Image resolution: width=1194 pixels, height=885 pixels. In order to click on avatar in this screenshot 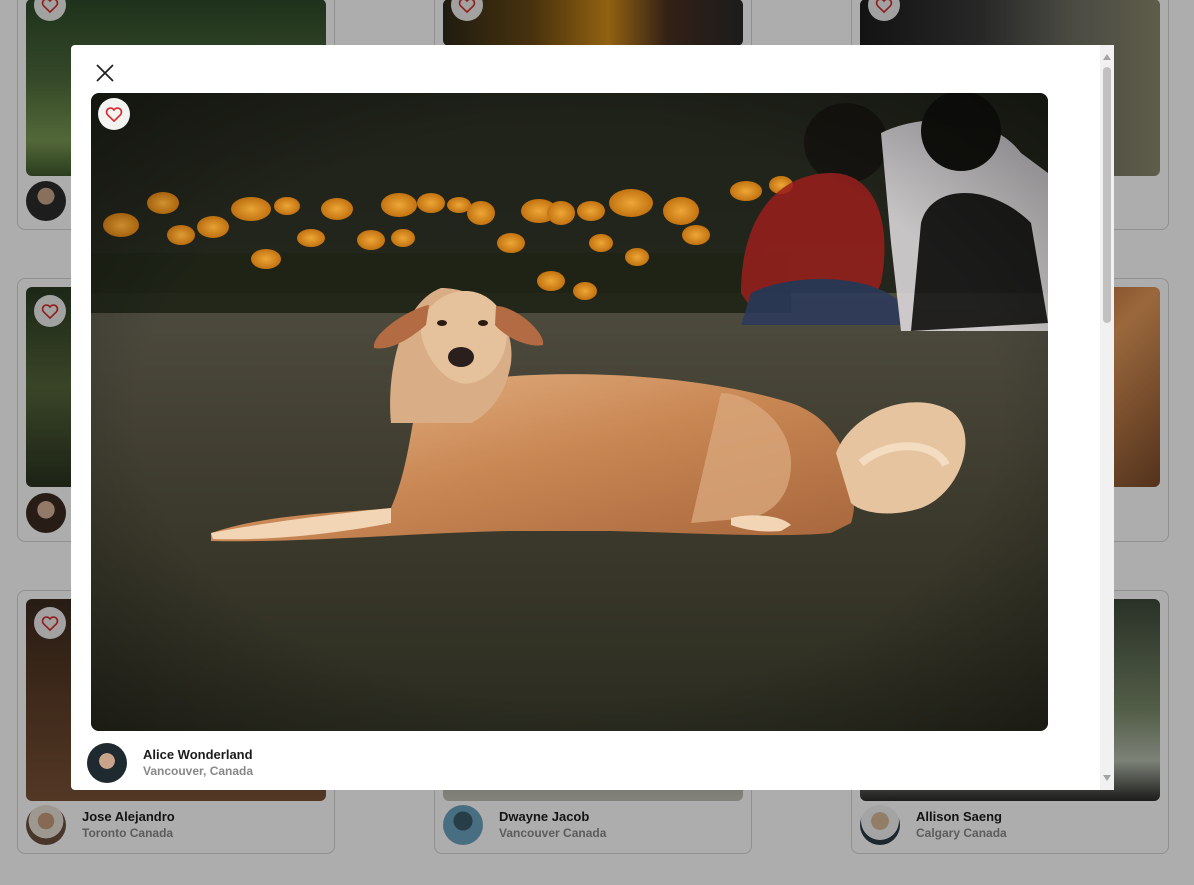, I will do `click(107, 763)`.